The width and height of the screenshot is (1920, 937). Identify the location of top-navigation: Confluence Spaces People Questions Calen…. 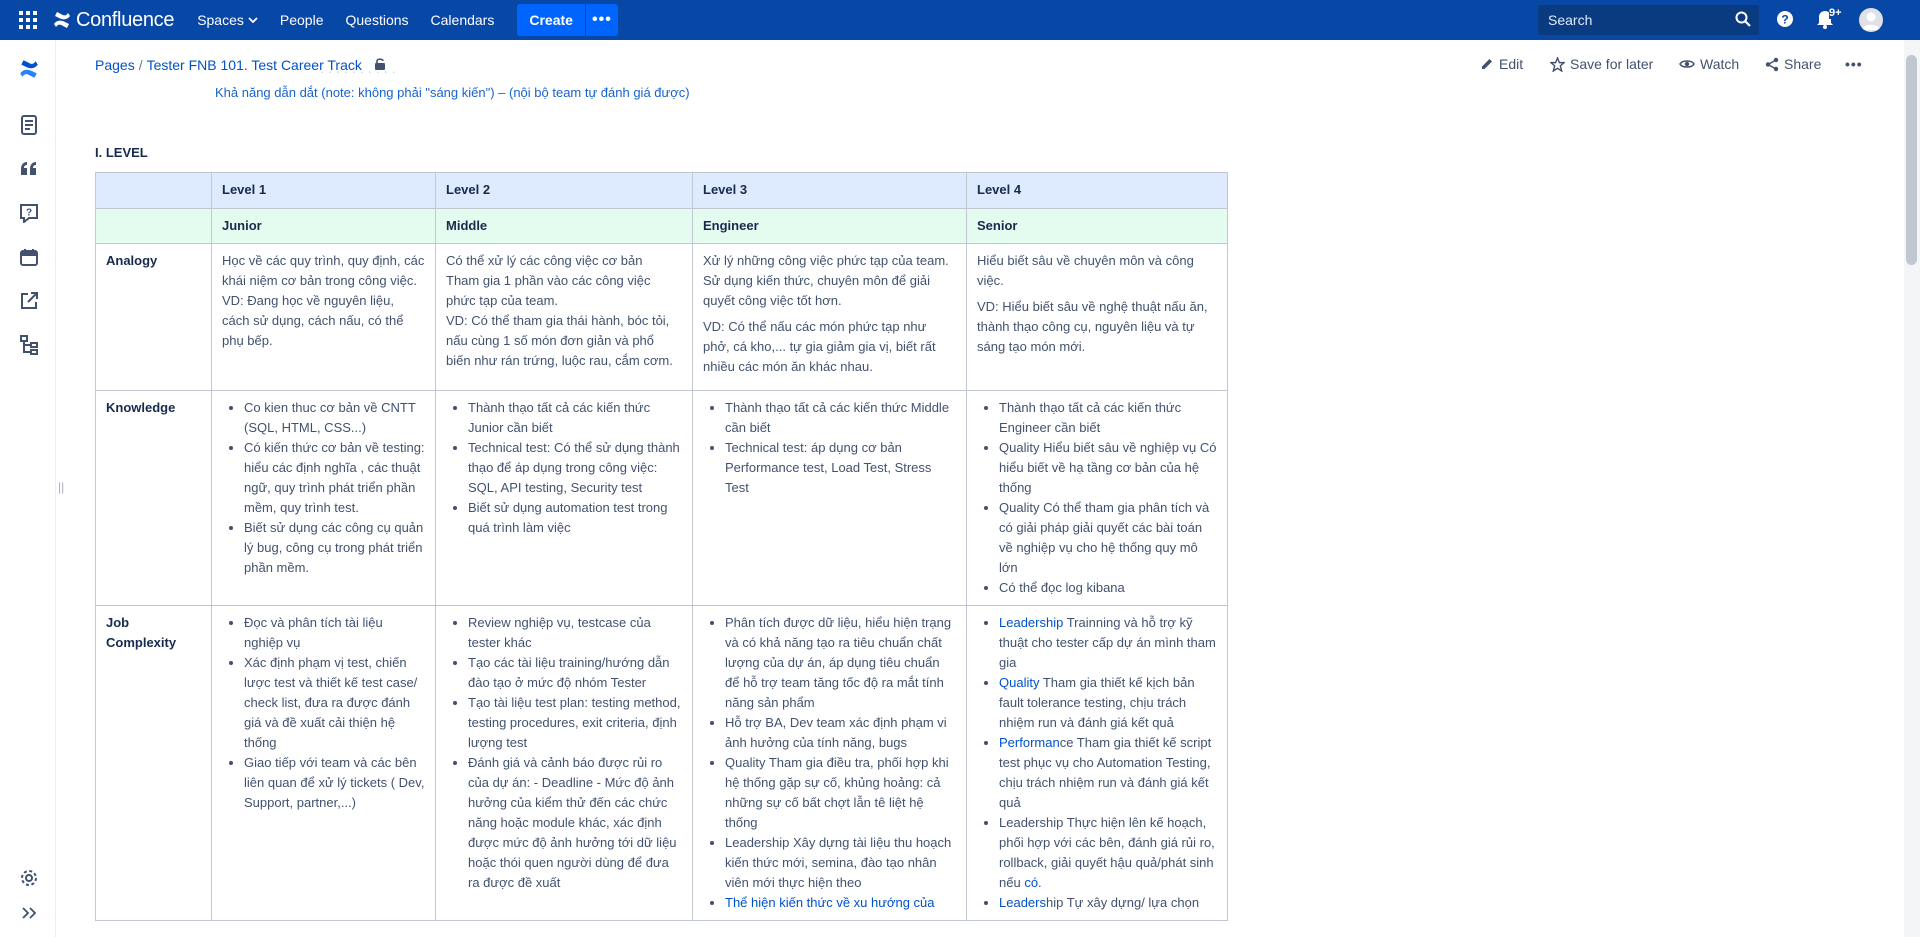
(960, 20).